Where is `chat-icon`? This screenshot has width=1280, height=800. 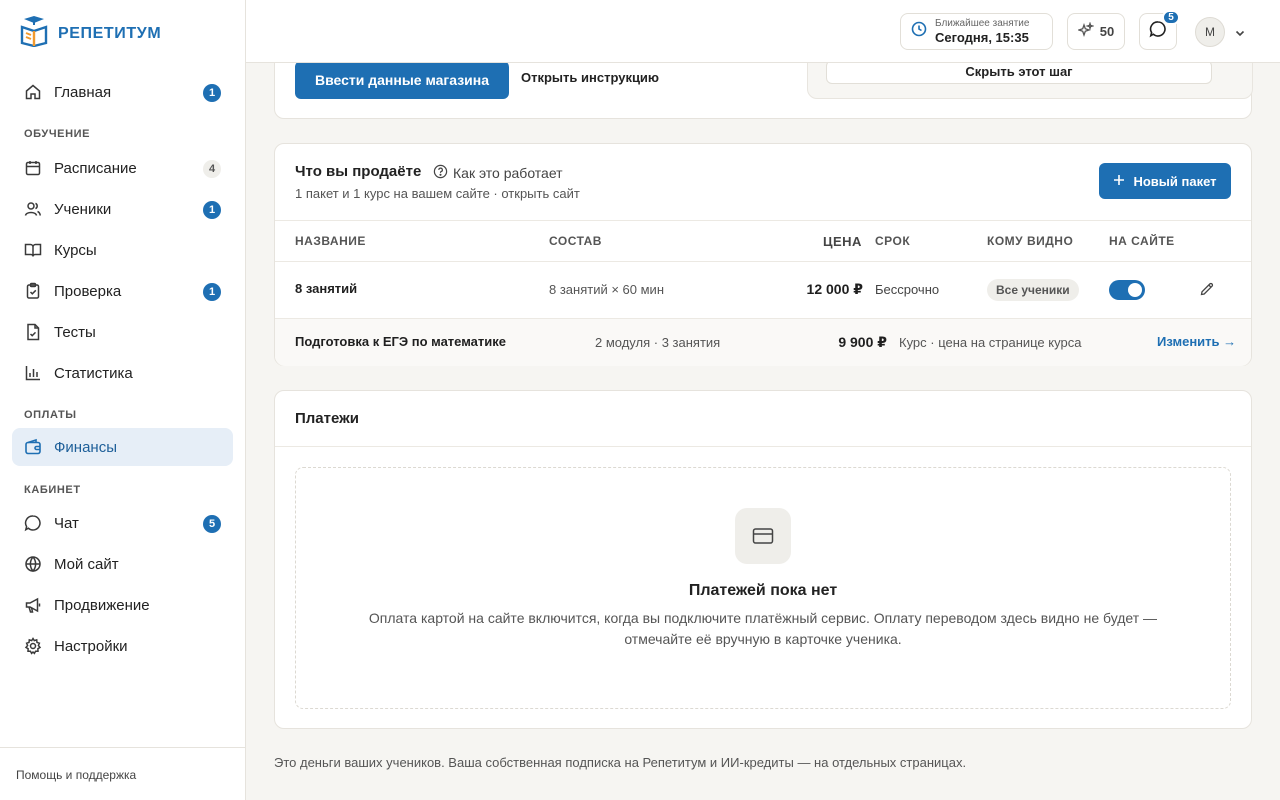
chat-icon is located at coordinates (33, 523).